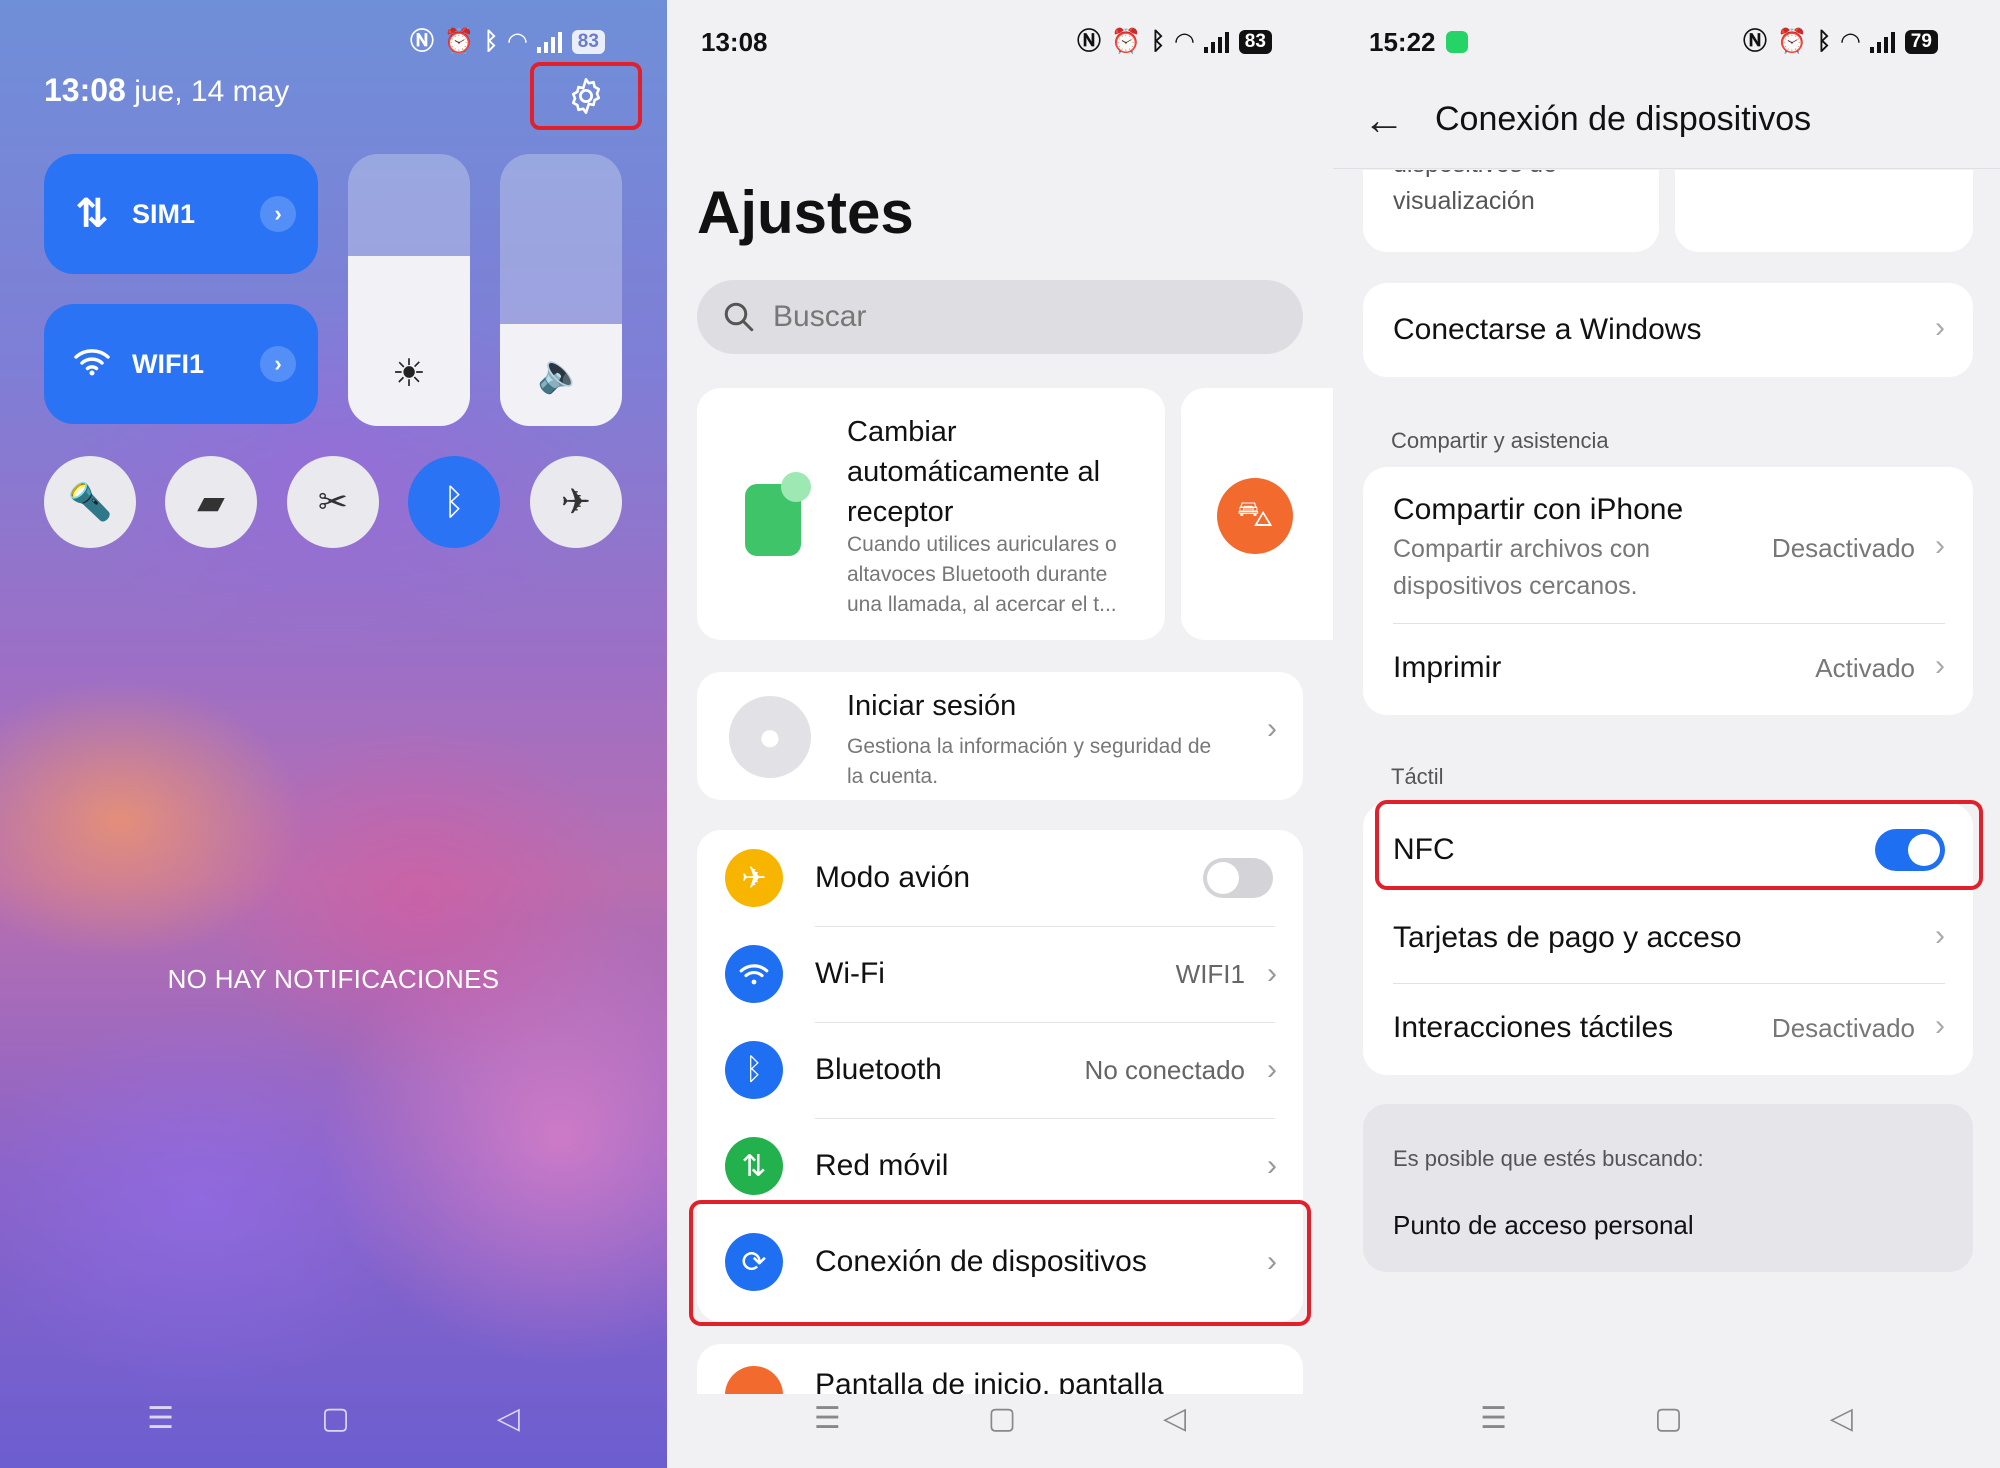 This screenshot has width=2000, height=1468. What do you see at coordinates (1417, 776) in the screenshot?
I see `section-header: Táctil` at bounding box center [1417, 776].